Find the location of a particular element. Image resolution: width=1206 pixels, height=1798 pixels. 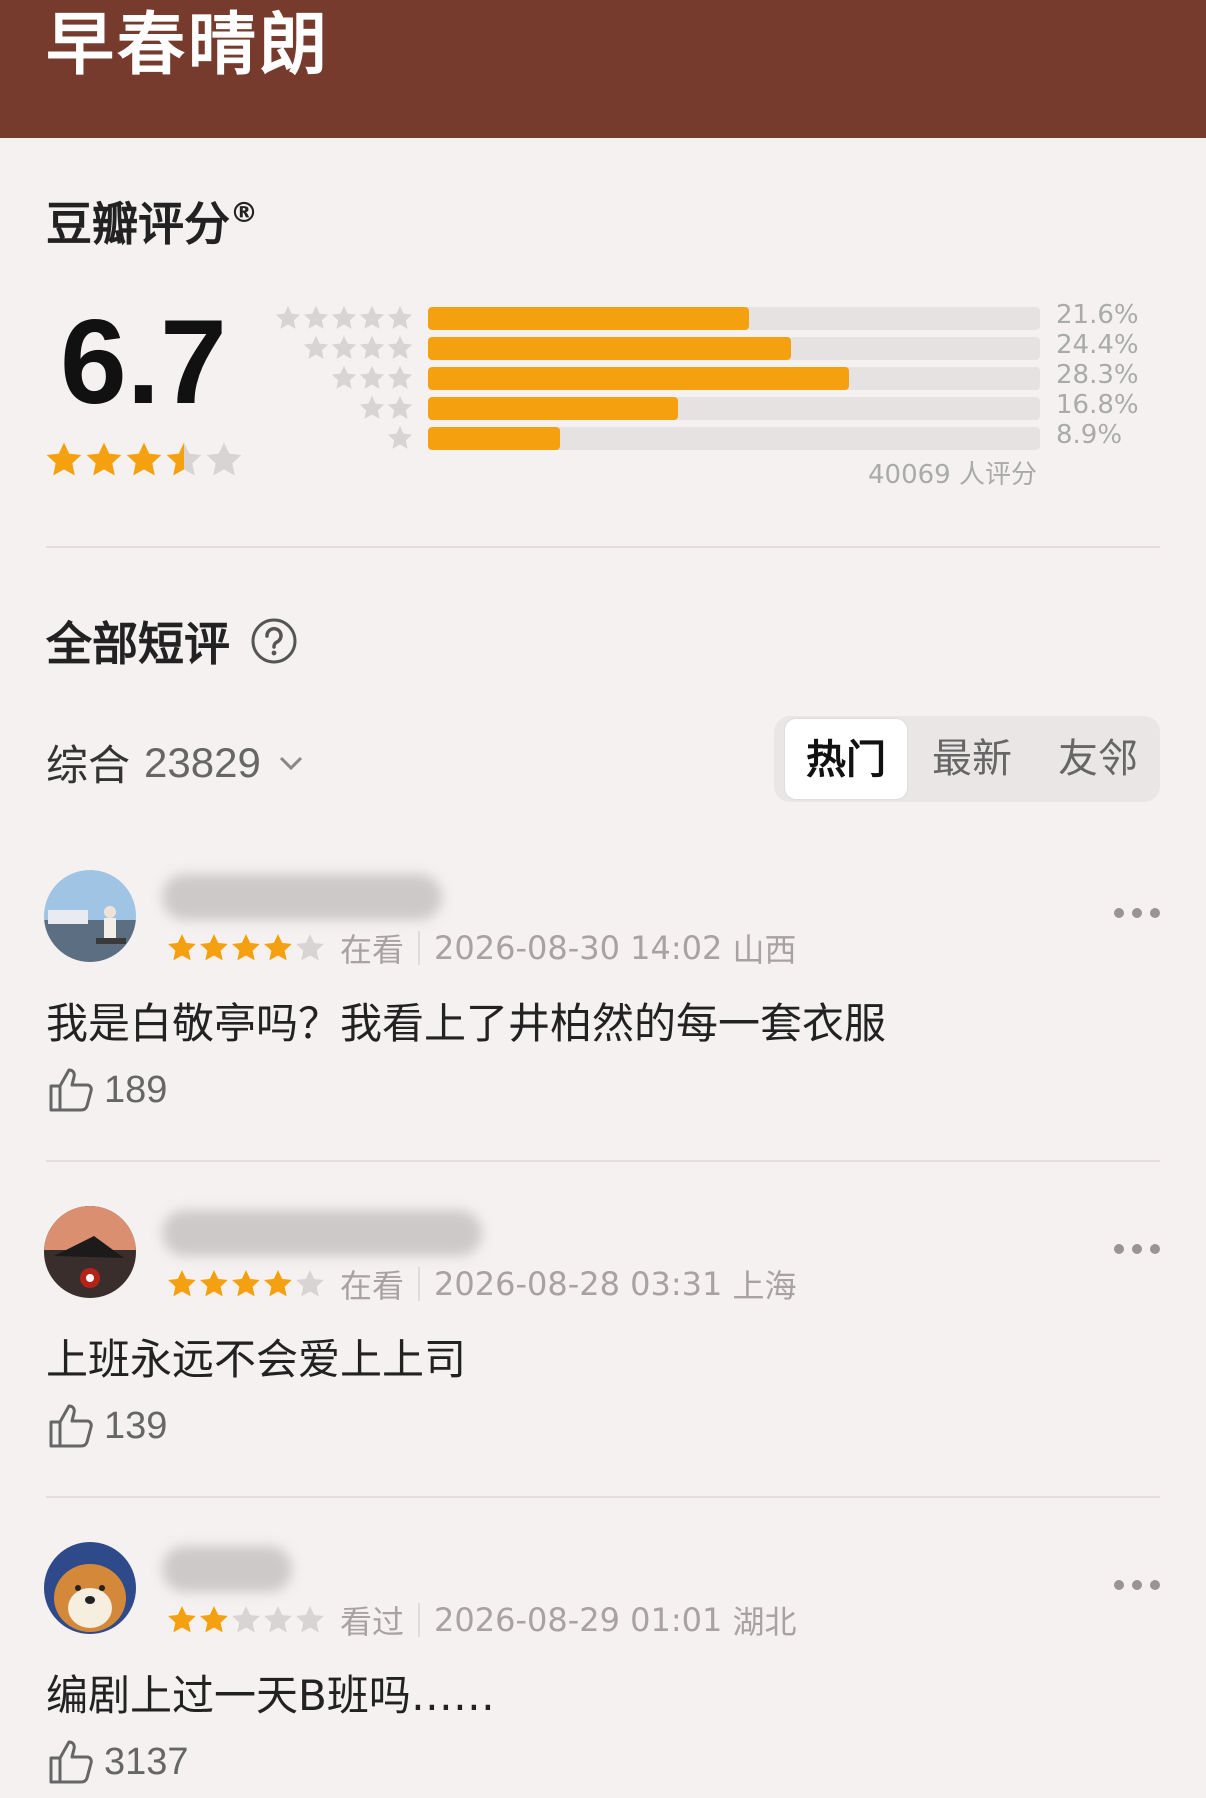

review-meta: 在看 2026-08-30 14:02 山西 is located at coordinates (481, 948).